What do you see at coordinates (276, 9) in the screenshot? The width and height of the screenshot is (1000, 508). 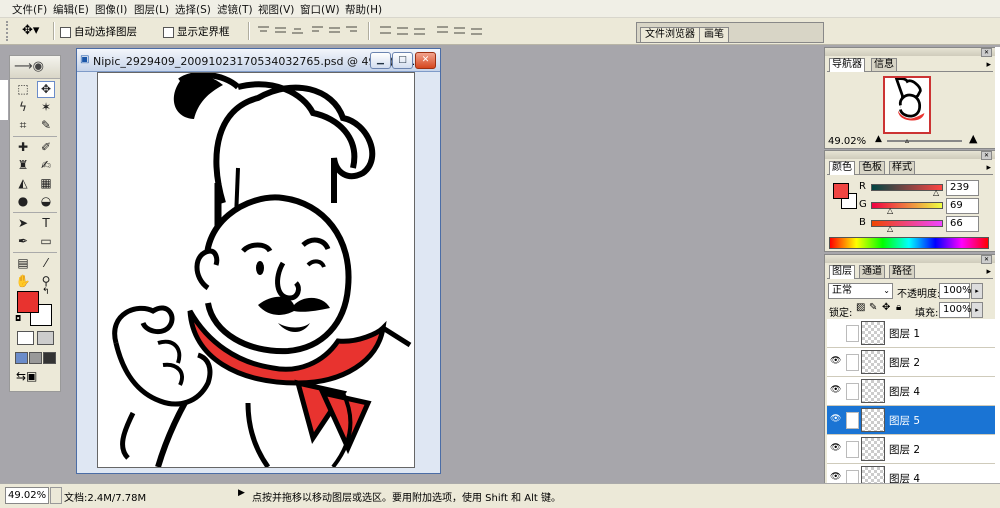 I see `menu-view: 视图(V)` at bounding box center [276, 9].